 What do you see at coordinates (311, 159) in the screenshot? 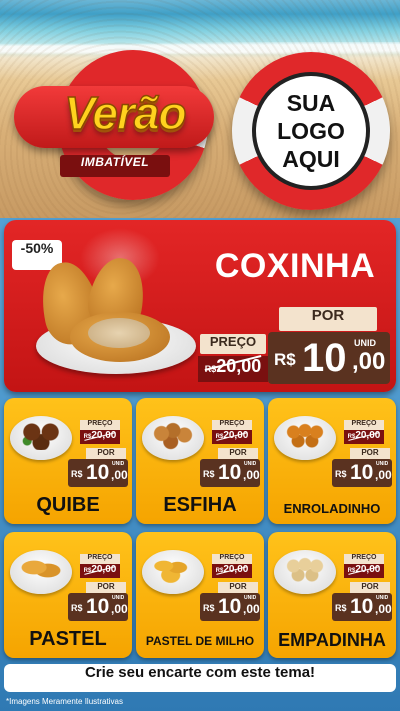
I see `logo-line-3: AQUI` at bounding box center [311, 159].